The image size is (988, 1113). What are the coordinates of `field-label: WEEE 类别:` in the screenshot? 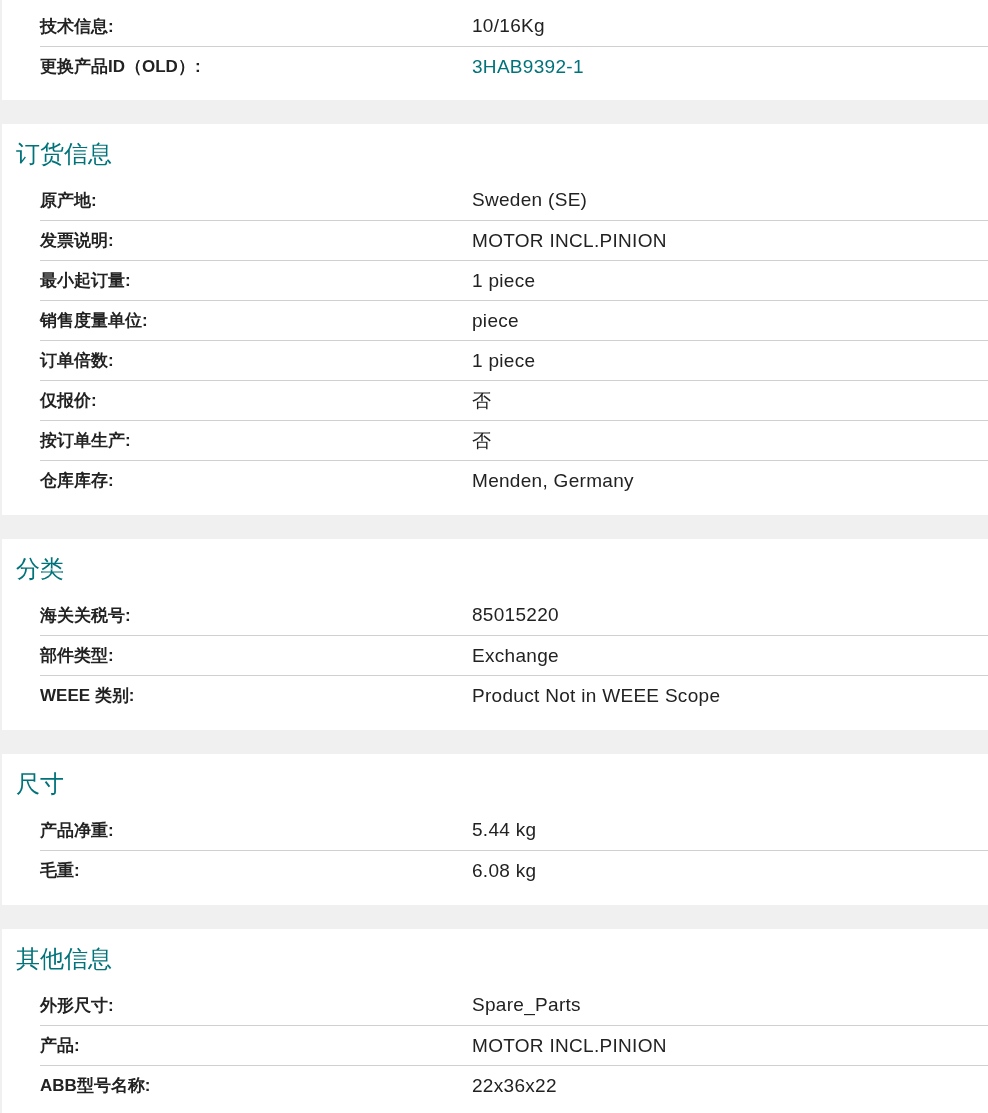 It's located at (88, 696).